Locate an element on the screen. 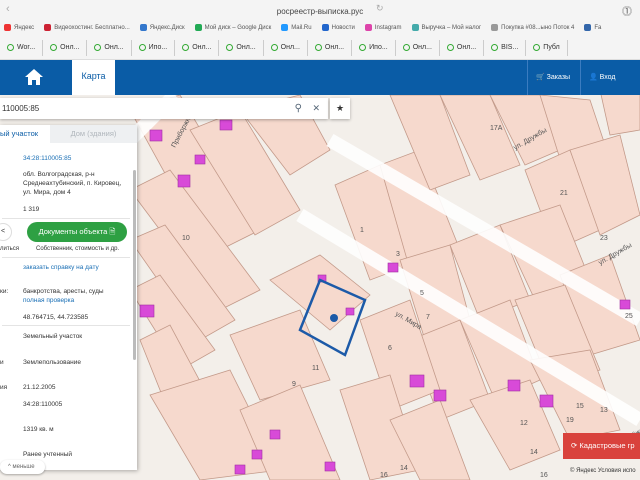  check-label: ки: is located at coordinates (4, 291).